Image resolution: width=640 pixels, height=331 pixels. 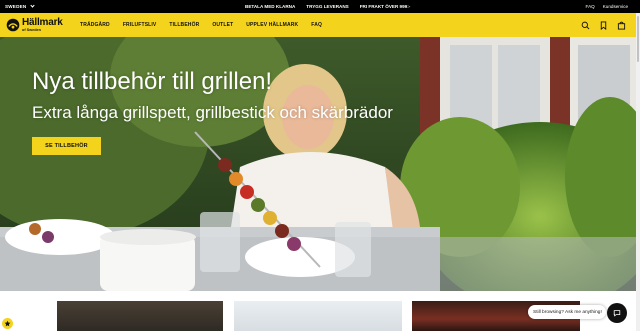 I want to click on search-icon, so click(x=585, y=25).